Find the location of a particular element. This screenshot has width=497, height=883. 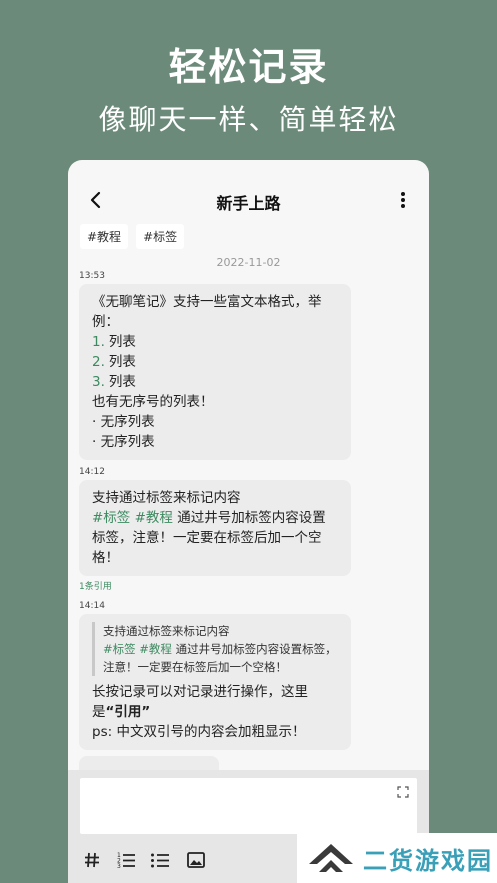

svg-text: 3 is located at coordinates (119, 866).